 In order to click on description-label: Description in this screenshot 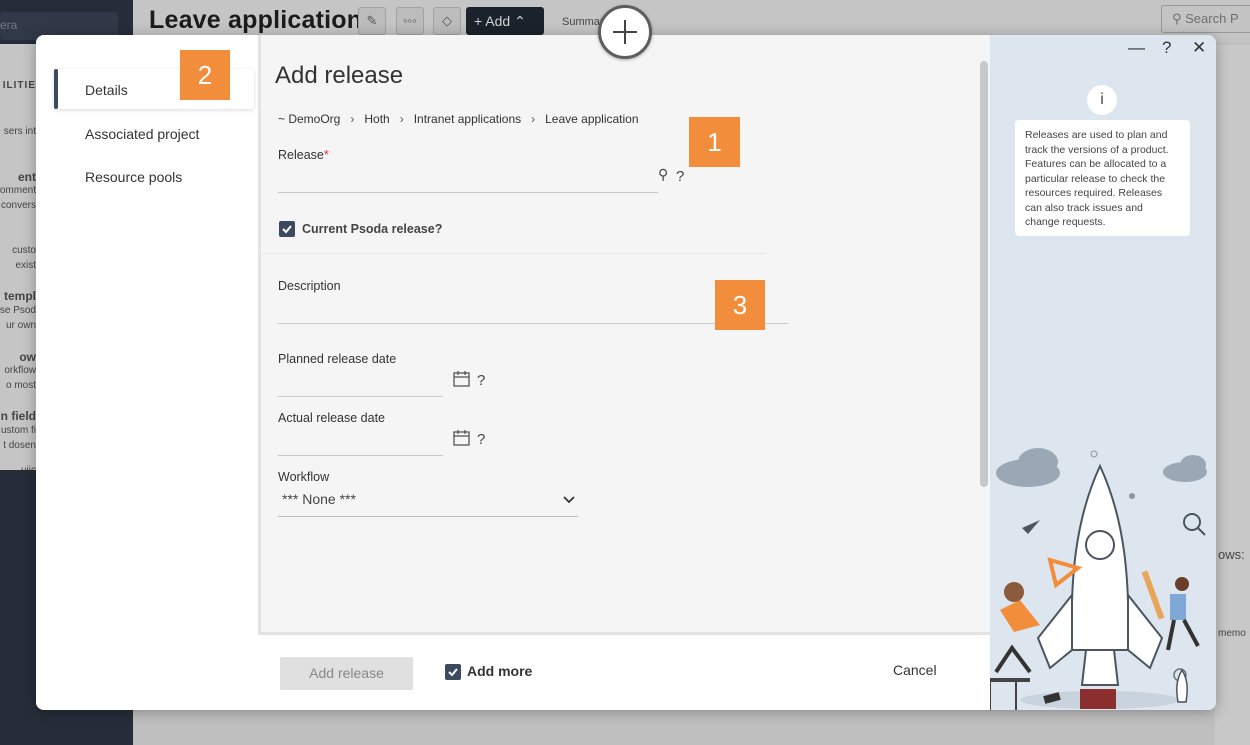, I will do `click(309, 286)`.